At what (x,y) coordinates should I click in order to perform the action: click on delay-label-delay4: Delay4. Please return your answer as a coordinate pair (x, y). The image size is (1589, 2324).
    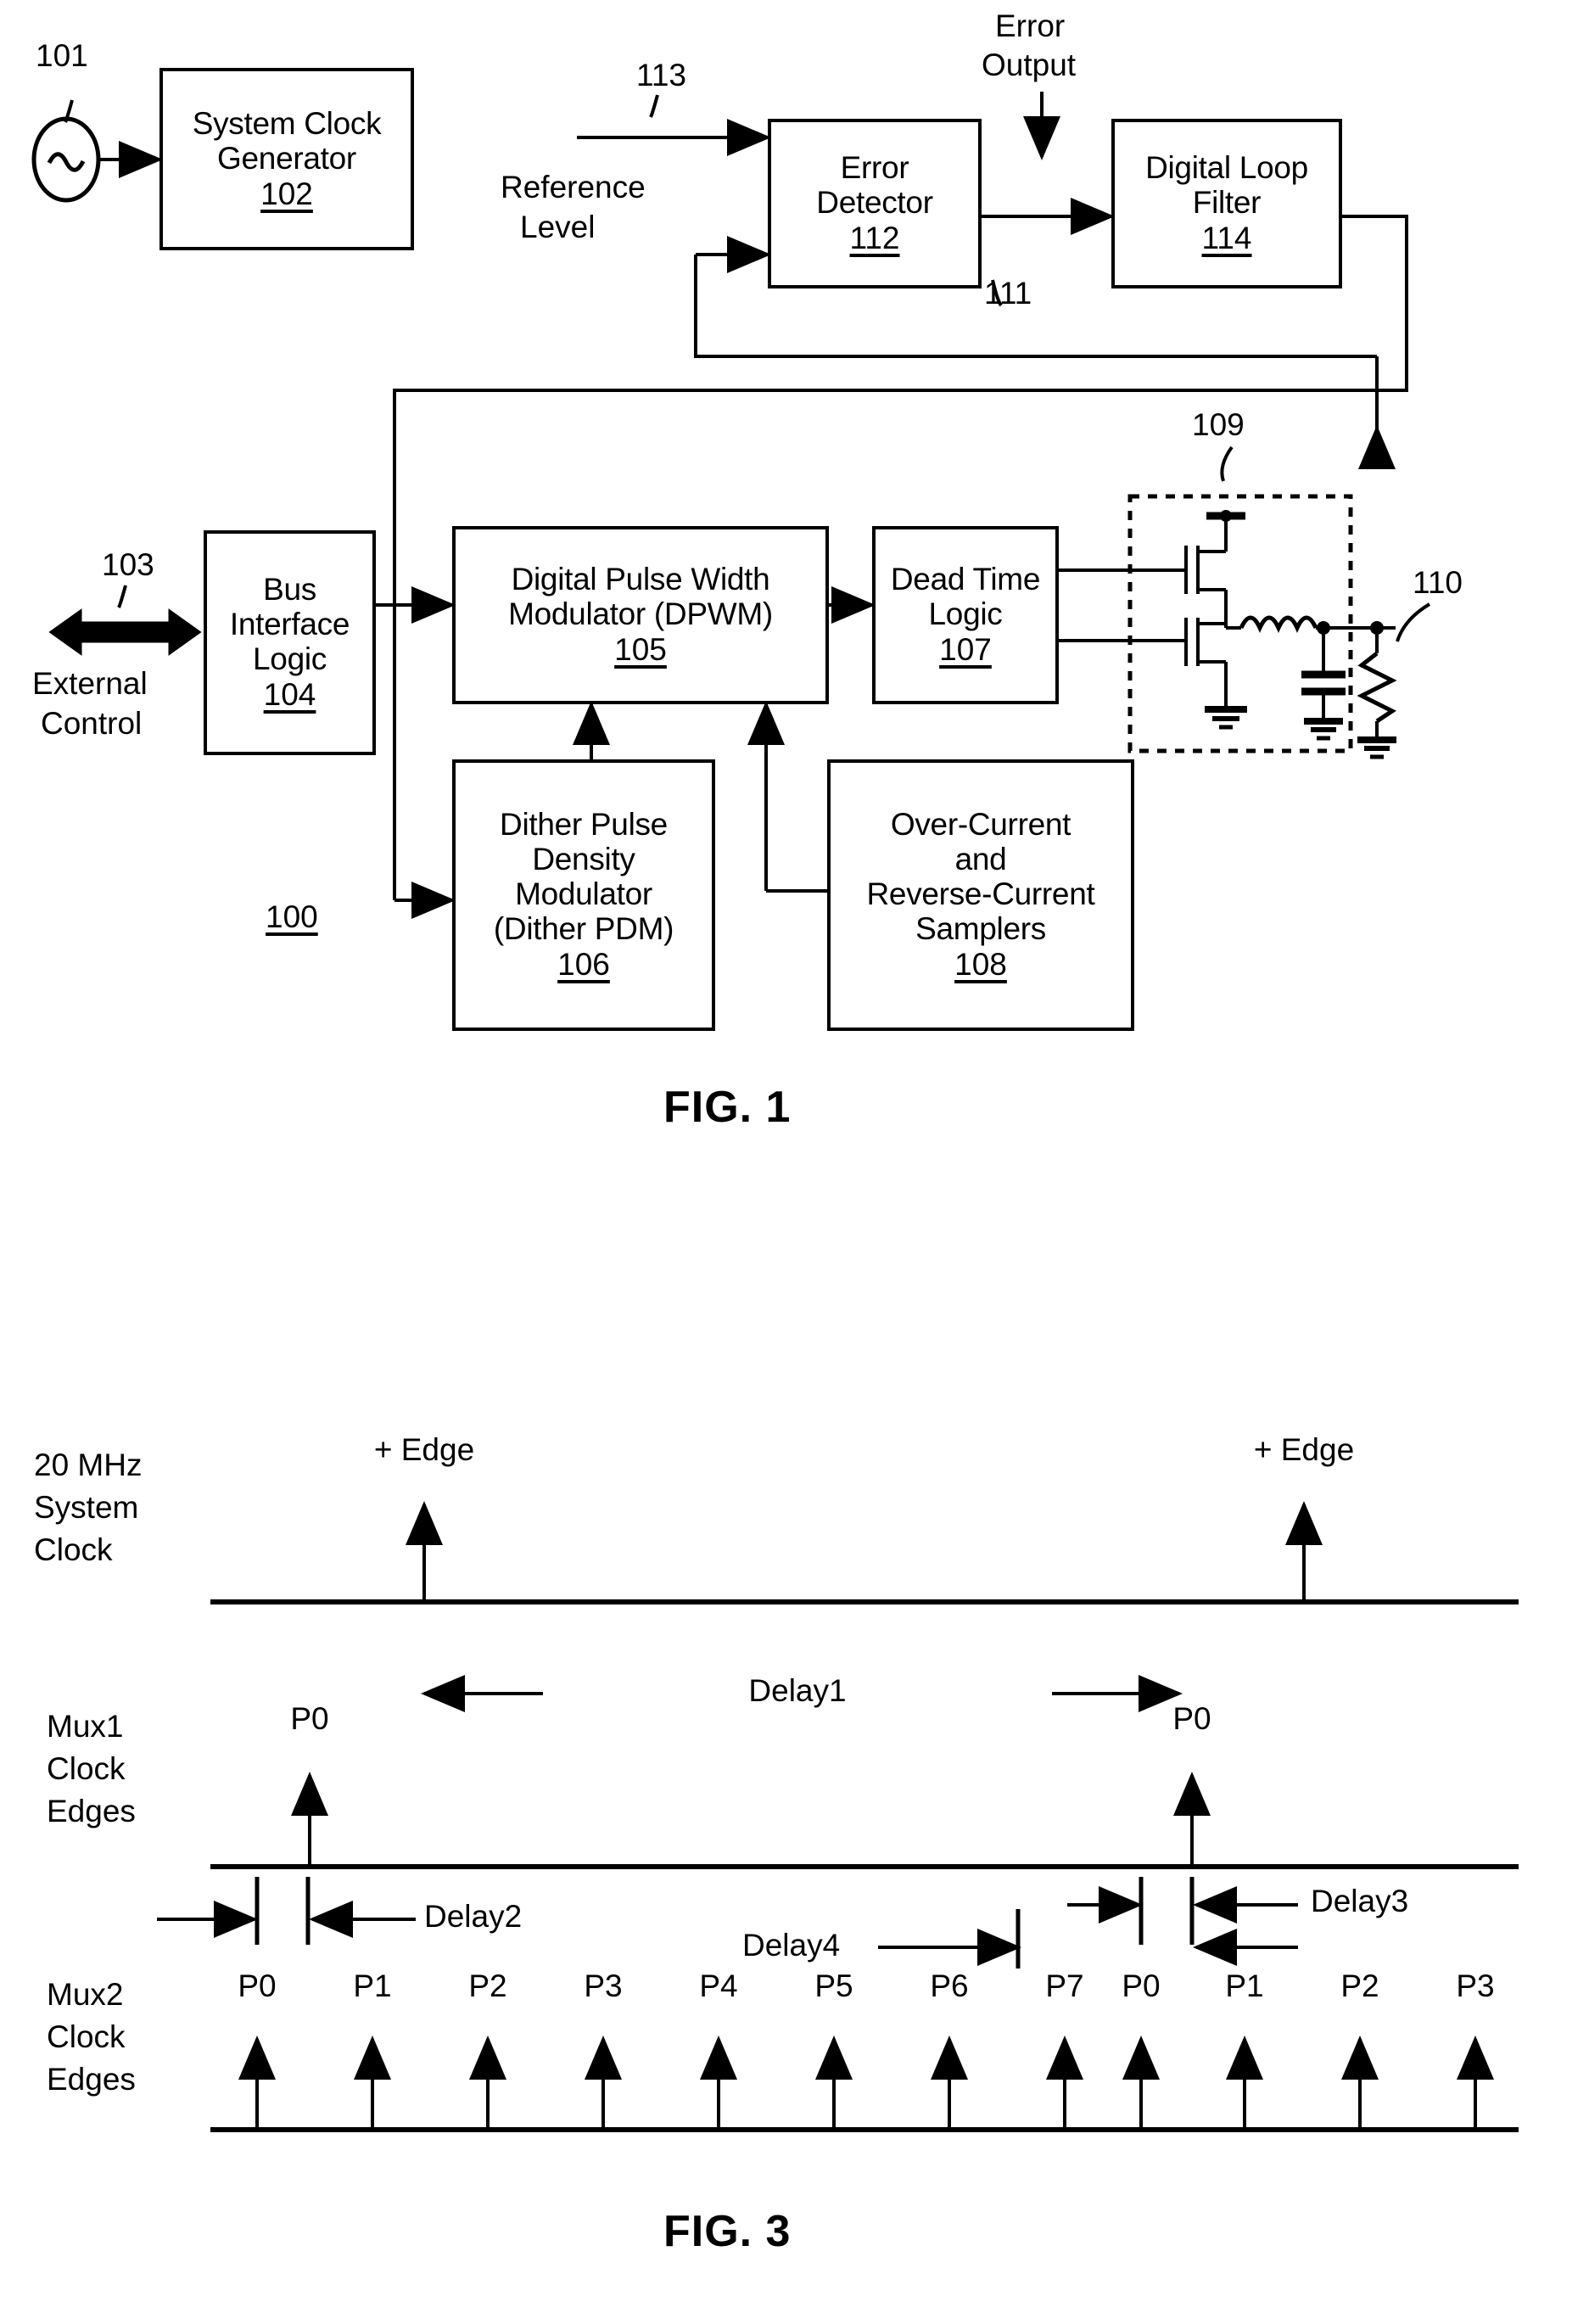
    Looking at the image, I should click on (791, 1945).